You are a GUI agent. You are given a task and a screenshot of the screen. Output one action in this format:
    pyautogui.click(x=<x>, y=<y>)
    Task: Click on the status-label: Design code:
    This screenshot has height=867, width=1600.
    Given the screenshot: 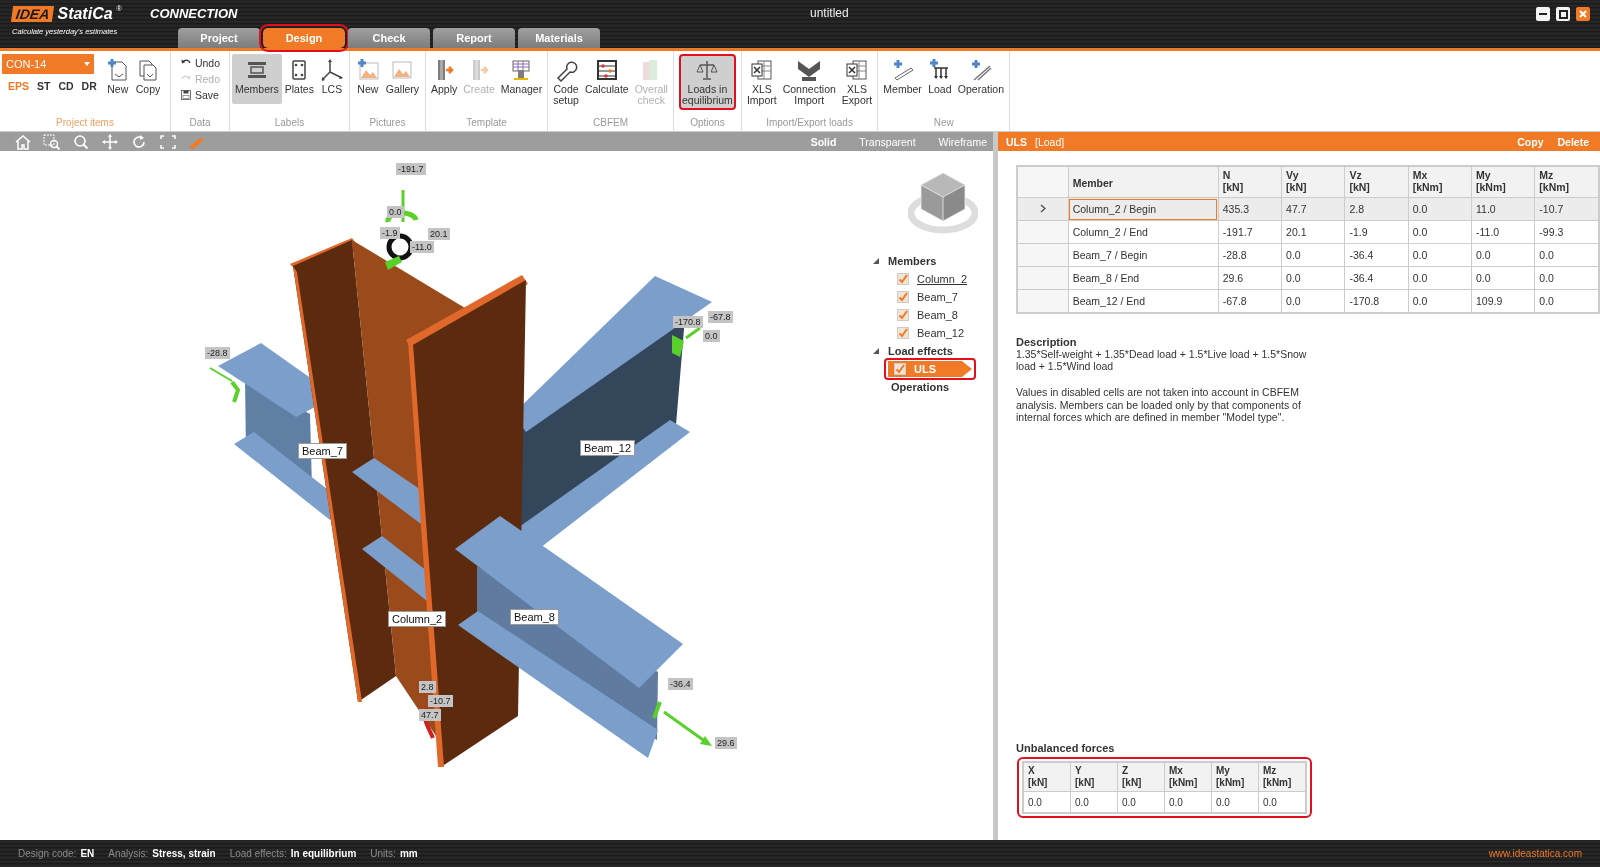 What is the action you would take?
    pyautogui.click(x=47, y=853)
    